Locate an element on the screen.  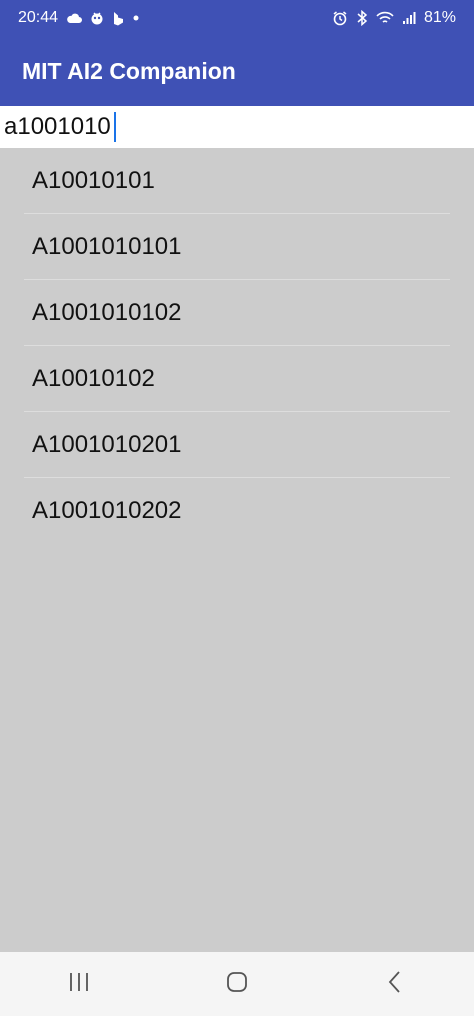
app-bar: MIT AI2 Companion is located at coordinates (237, 71).